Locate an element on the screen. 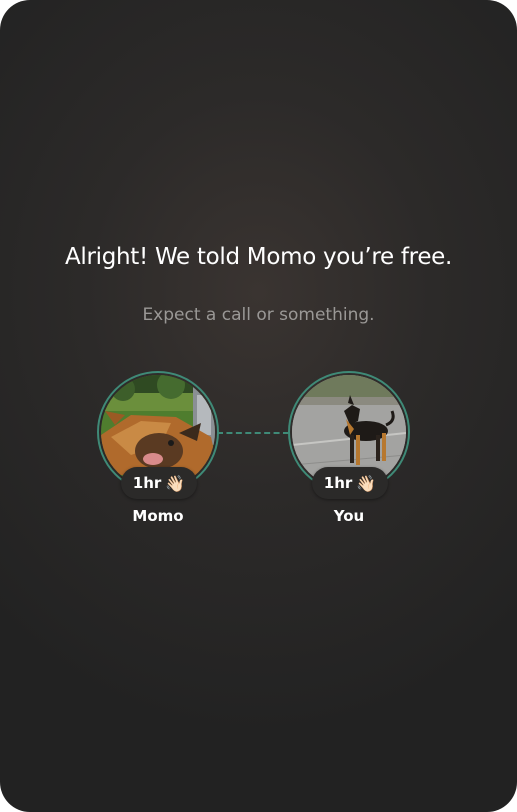 The height and width of the screenshot is (812, 517). participant-name-you: You is located at coordinates (349, 516).